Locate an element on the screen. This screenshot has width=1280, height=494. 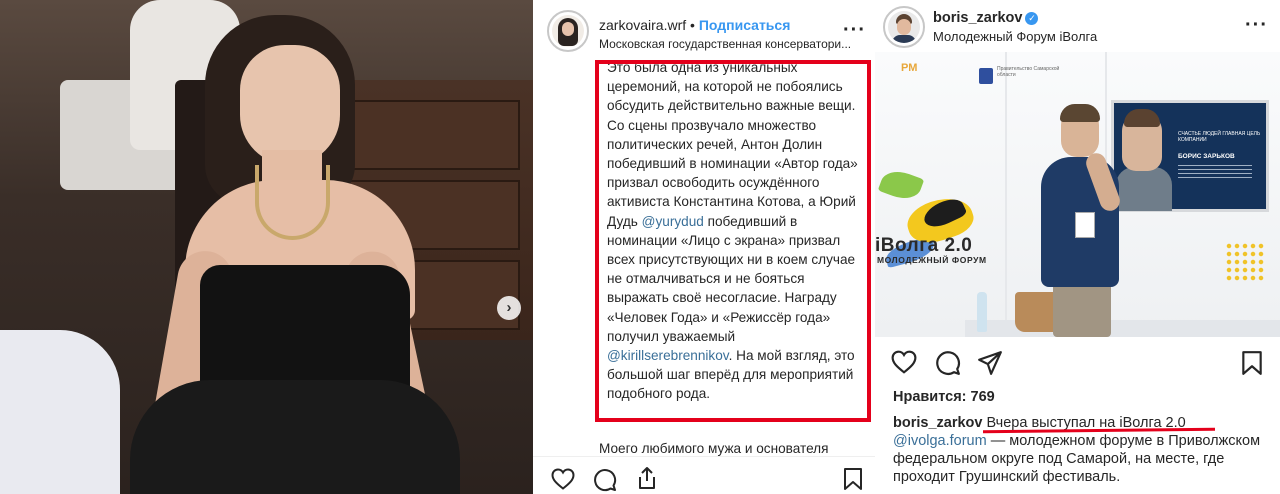
carousel-next-button: › is located at coordinates (509, 308).